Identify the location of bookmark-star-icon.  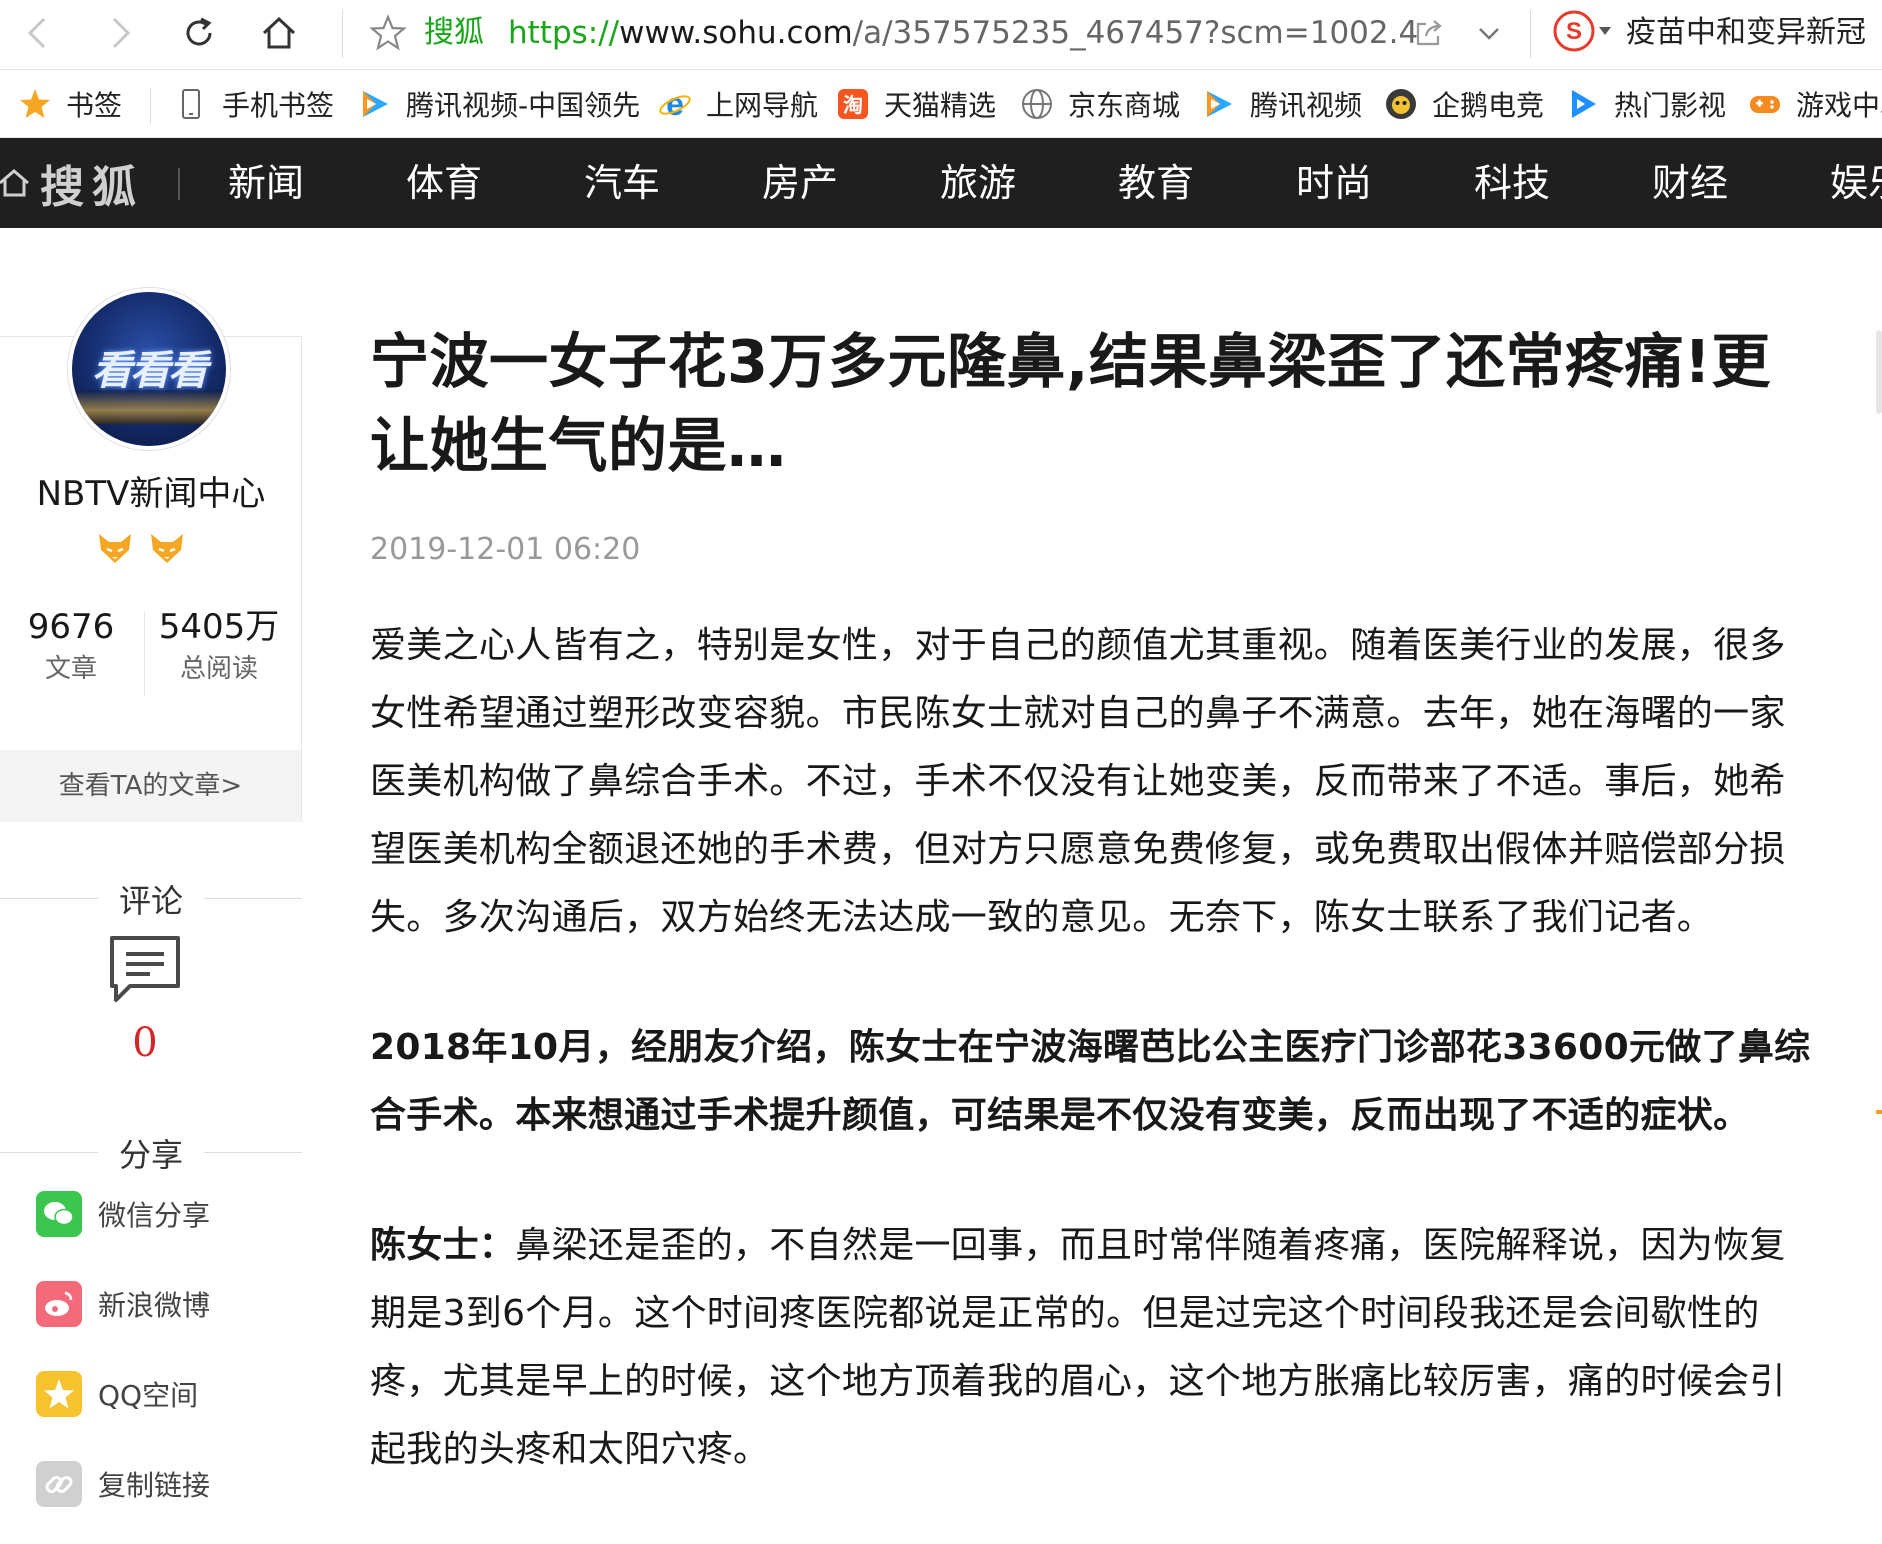
(388, 33).